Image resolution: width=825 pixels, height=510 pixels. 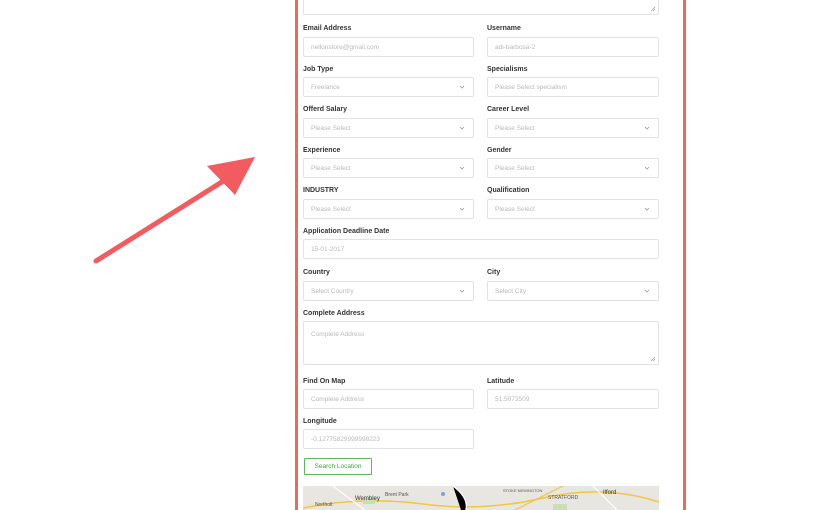 I want to click on salary-value: Please Select, so click(x=331, y=128).